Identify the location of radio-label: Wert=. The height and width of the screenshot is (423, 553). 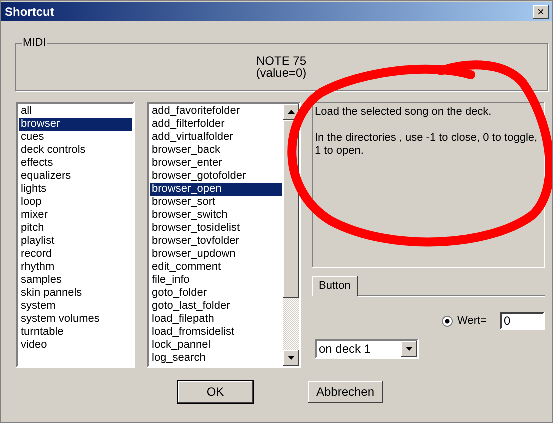
(472, 321).